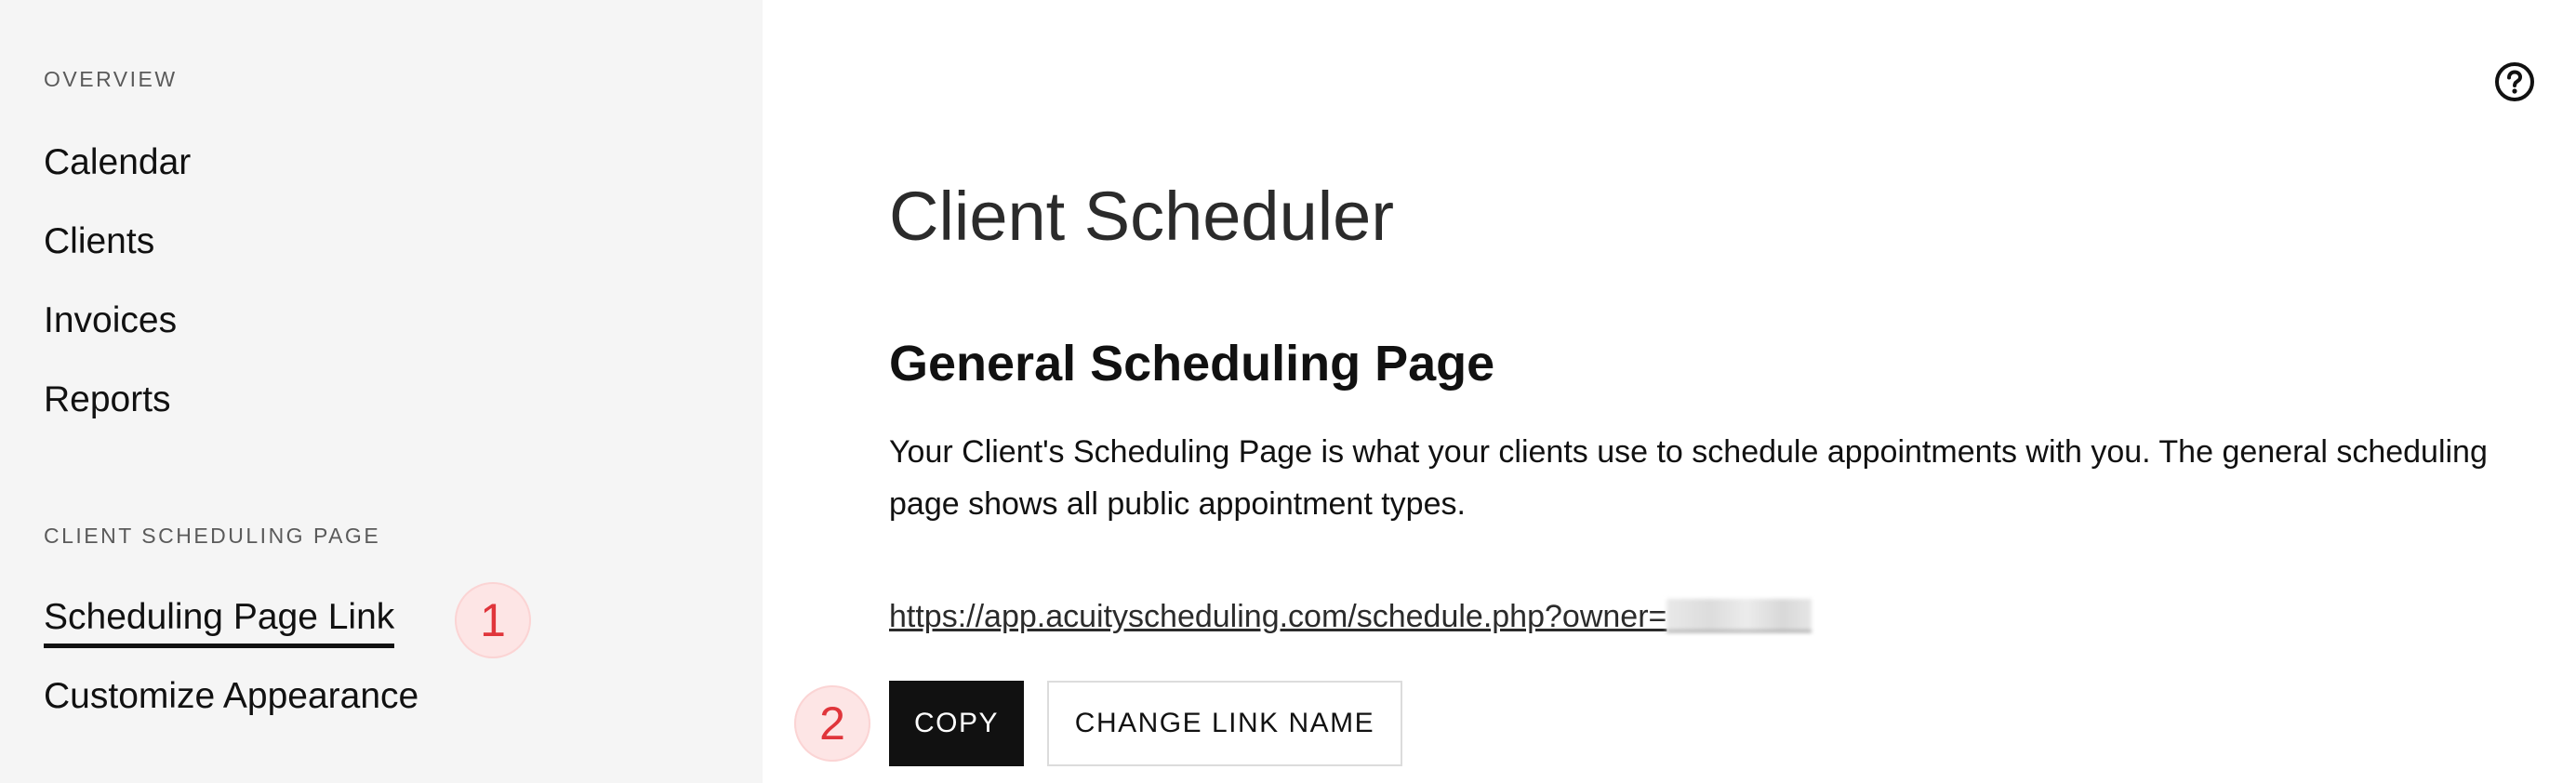  What do you see at coordinates (107, 399) in the screenshot?
I see `sidebar-item-reports: Reports` at bounding box center [107, 399].